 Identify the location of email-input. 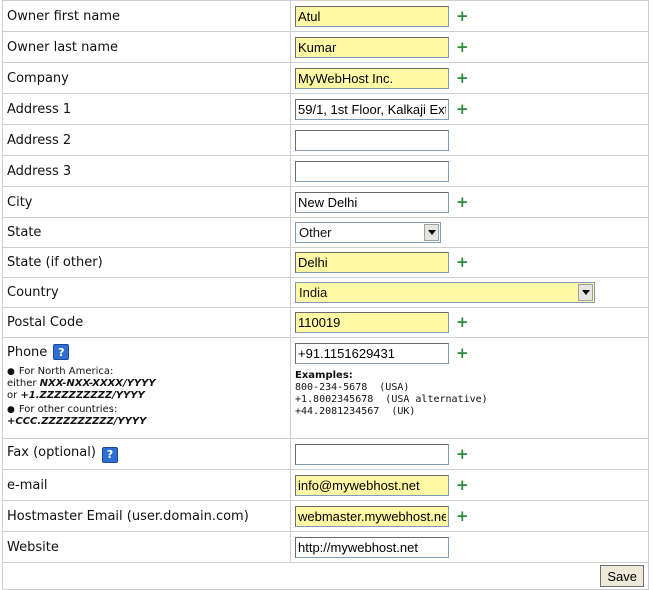
(372, 485).